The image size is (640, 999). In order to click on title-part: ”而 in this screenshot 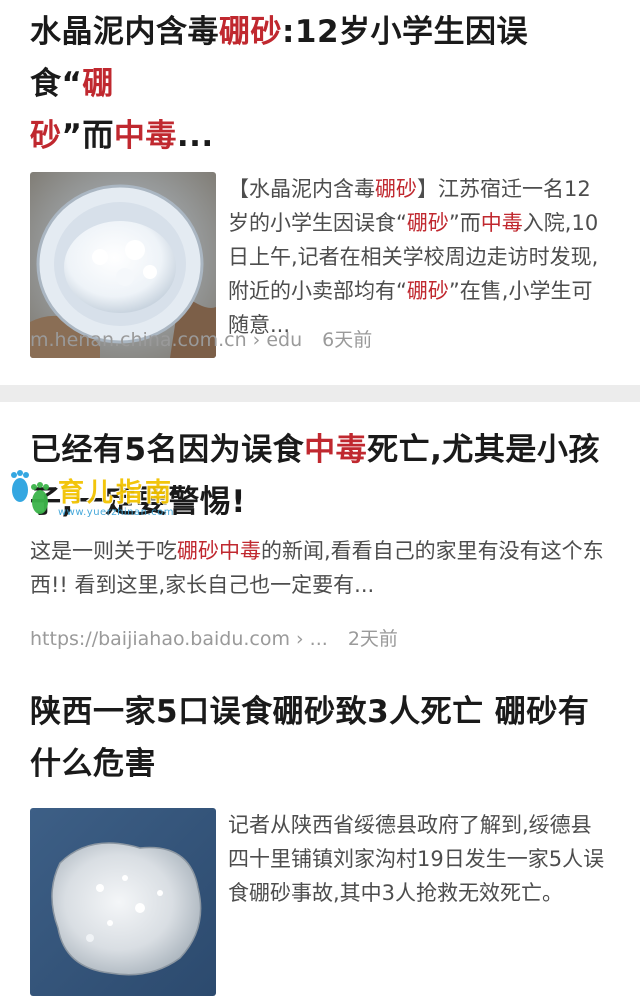, I will do `click(87, 136)`.